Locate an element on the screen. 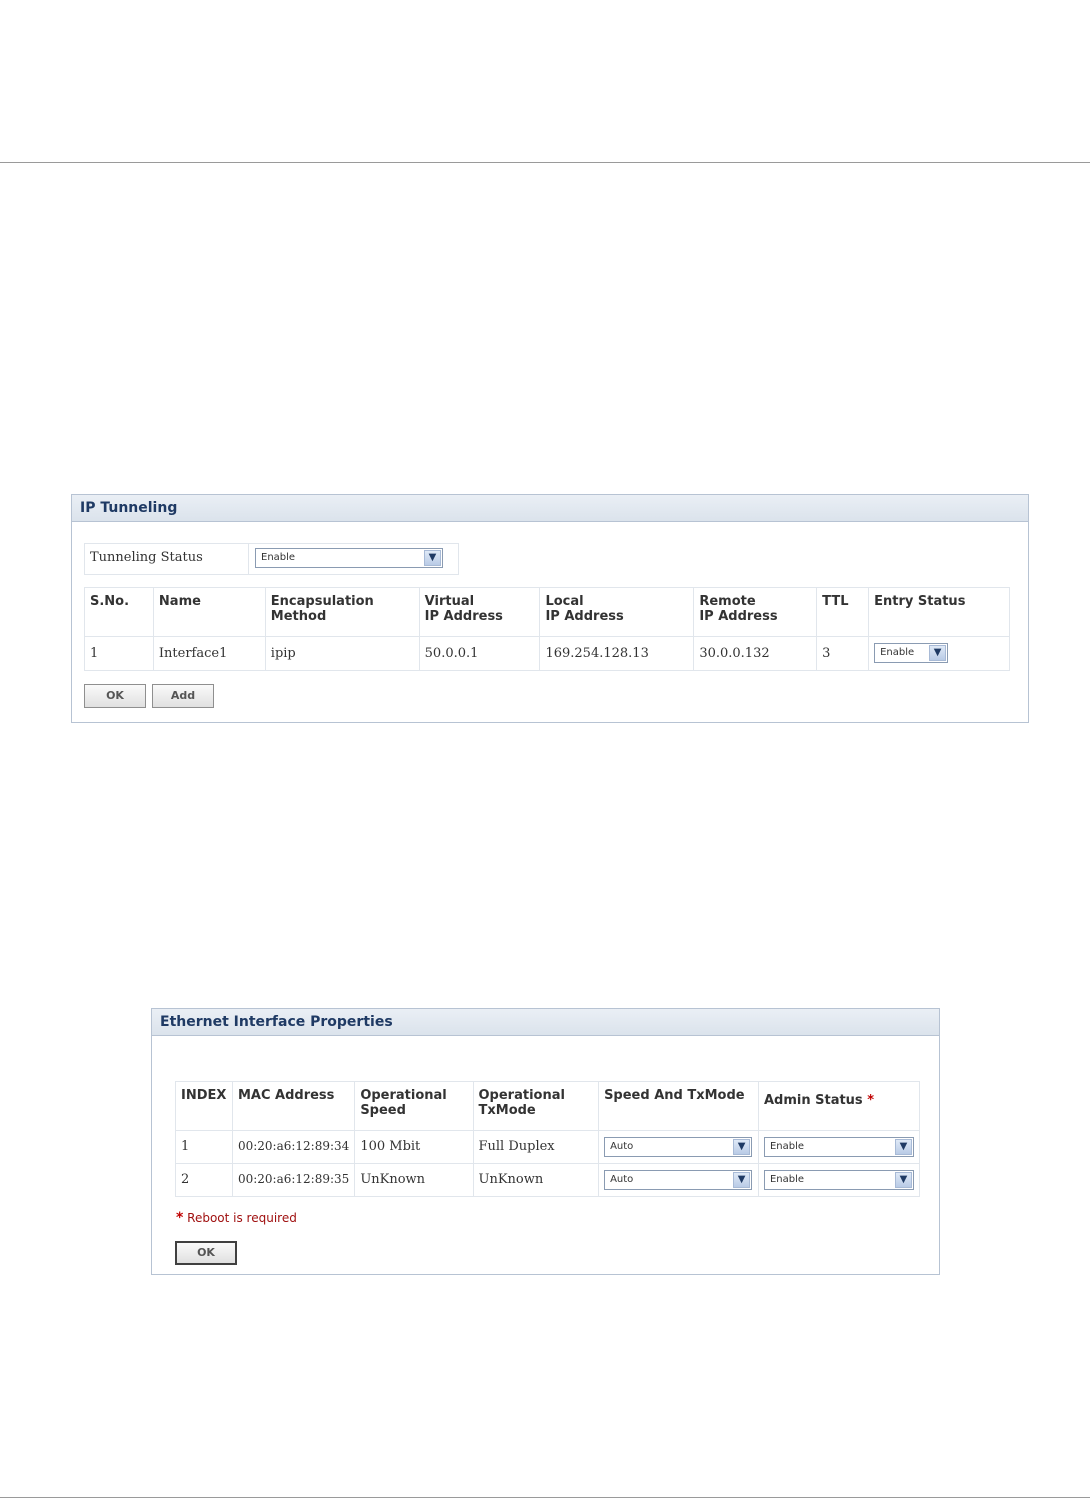  ip-tunneling-title: IP Tunneling is located at coordinates (550, 508).